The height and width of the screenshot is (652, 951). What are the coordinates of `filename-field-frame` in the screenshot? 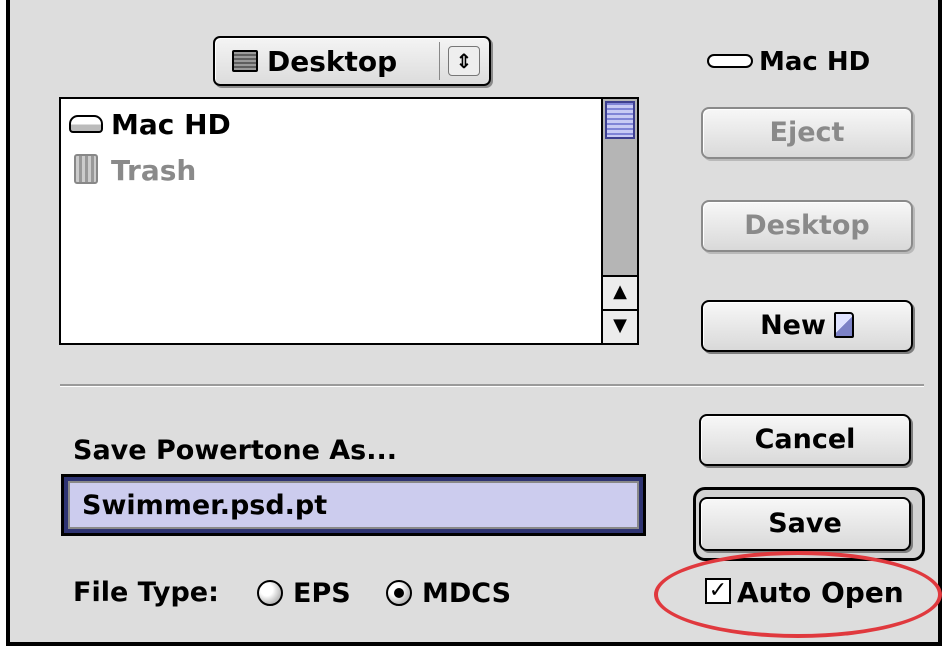 It's located at (353, 505).